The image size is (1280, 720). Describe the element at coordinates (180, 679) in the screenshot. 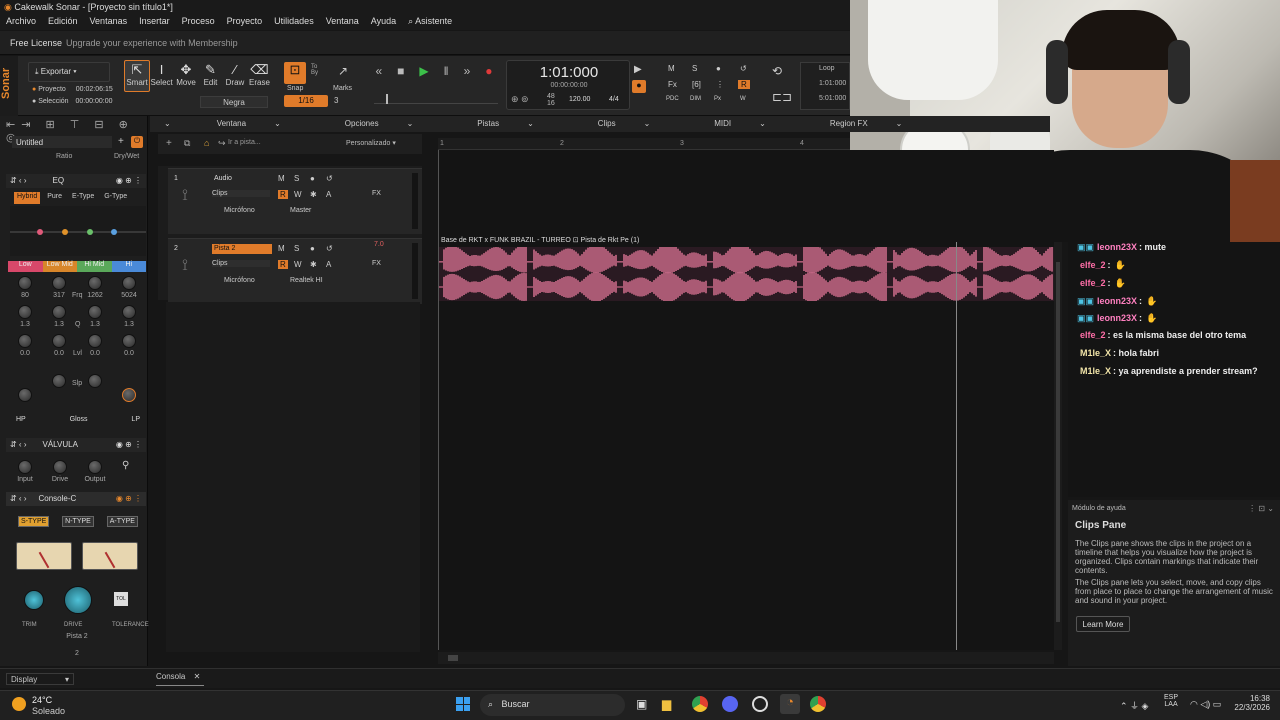

I see `console-tab: Consola ✕` at that location.